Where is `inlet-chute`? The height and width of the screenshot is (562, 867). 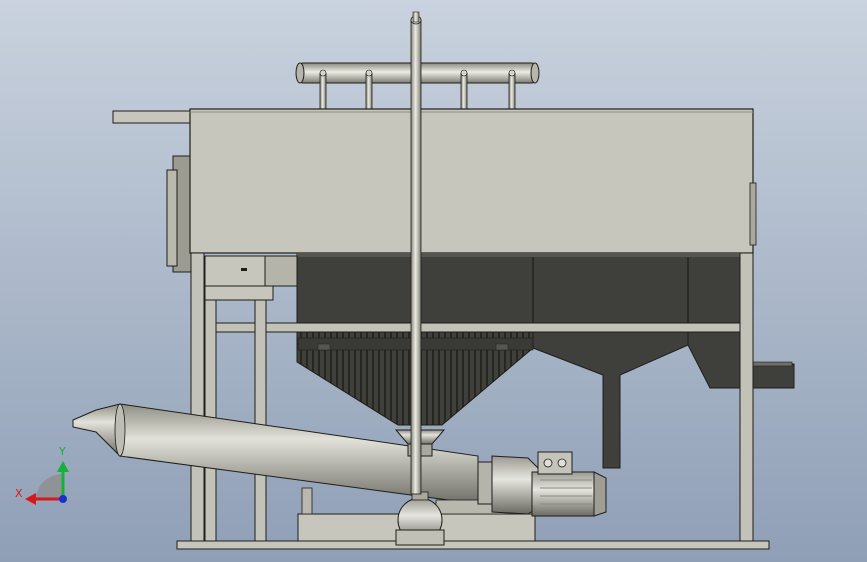
inlet-chute is located at coordinates (153, 117).